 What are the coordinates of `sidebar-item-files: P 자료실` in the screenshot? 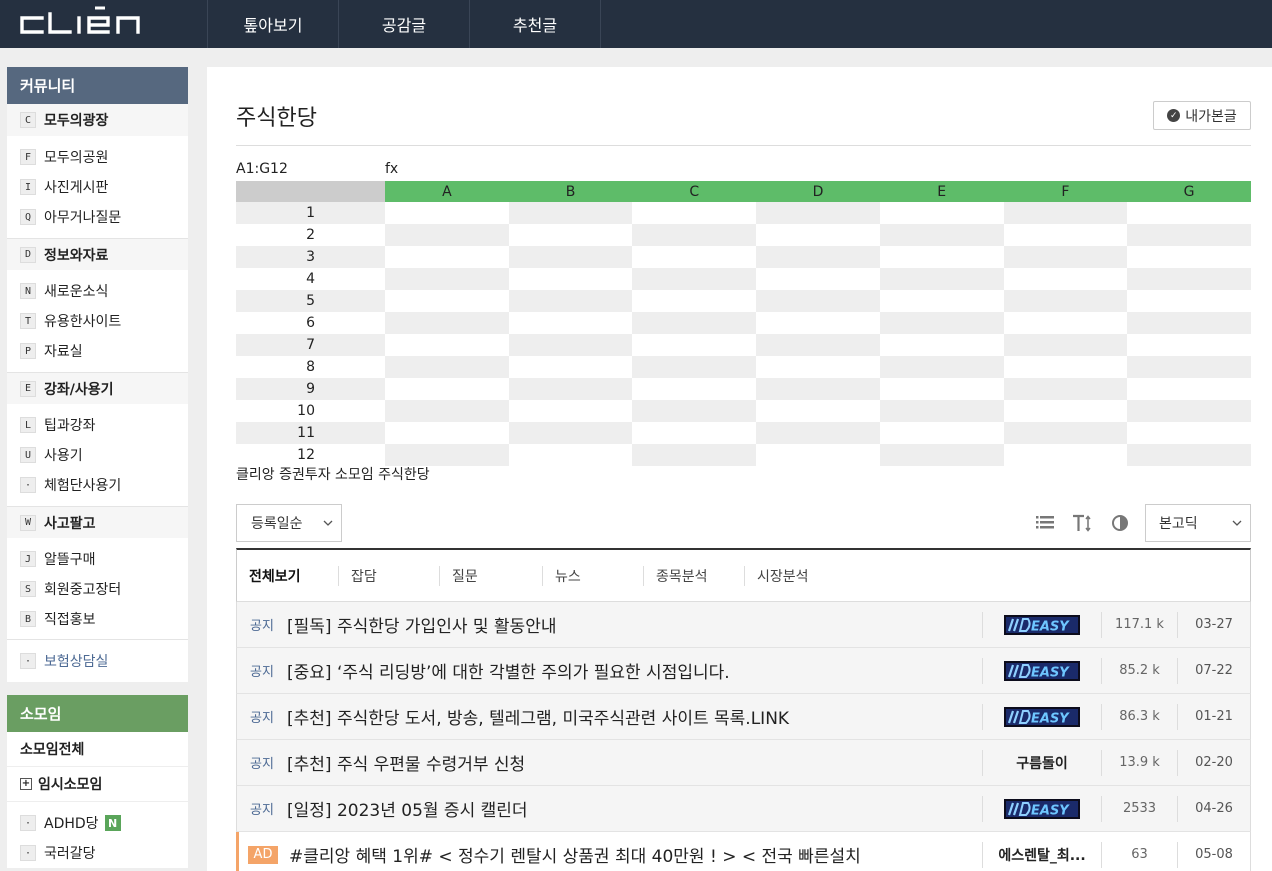 It's located at (97, 351).